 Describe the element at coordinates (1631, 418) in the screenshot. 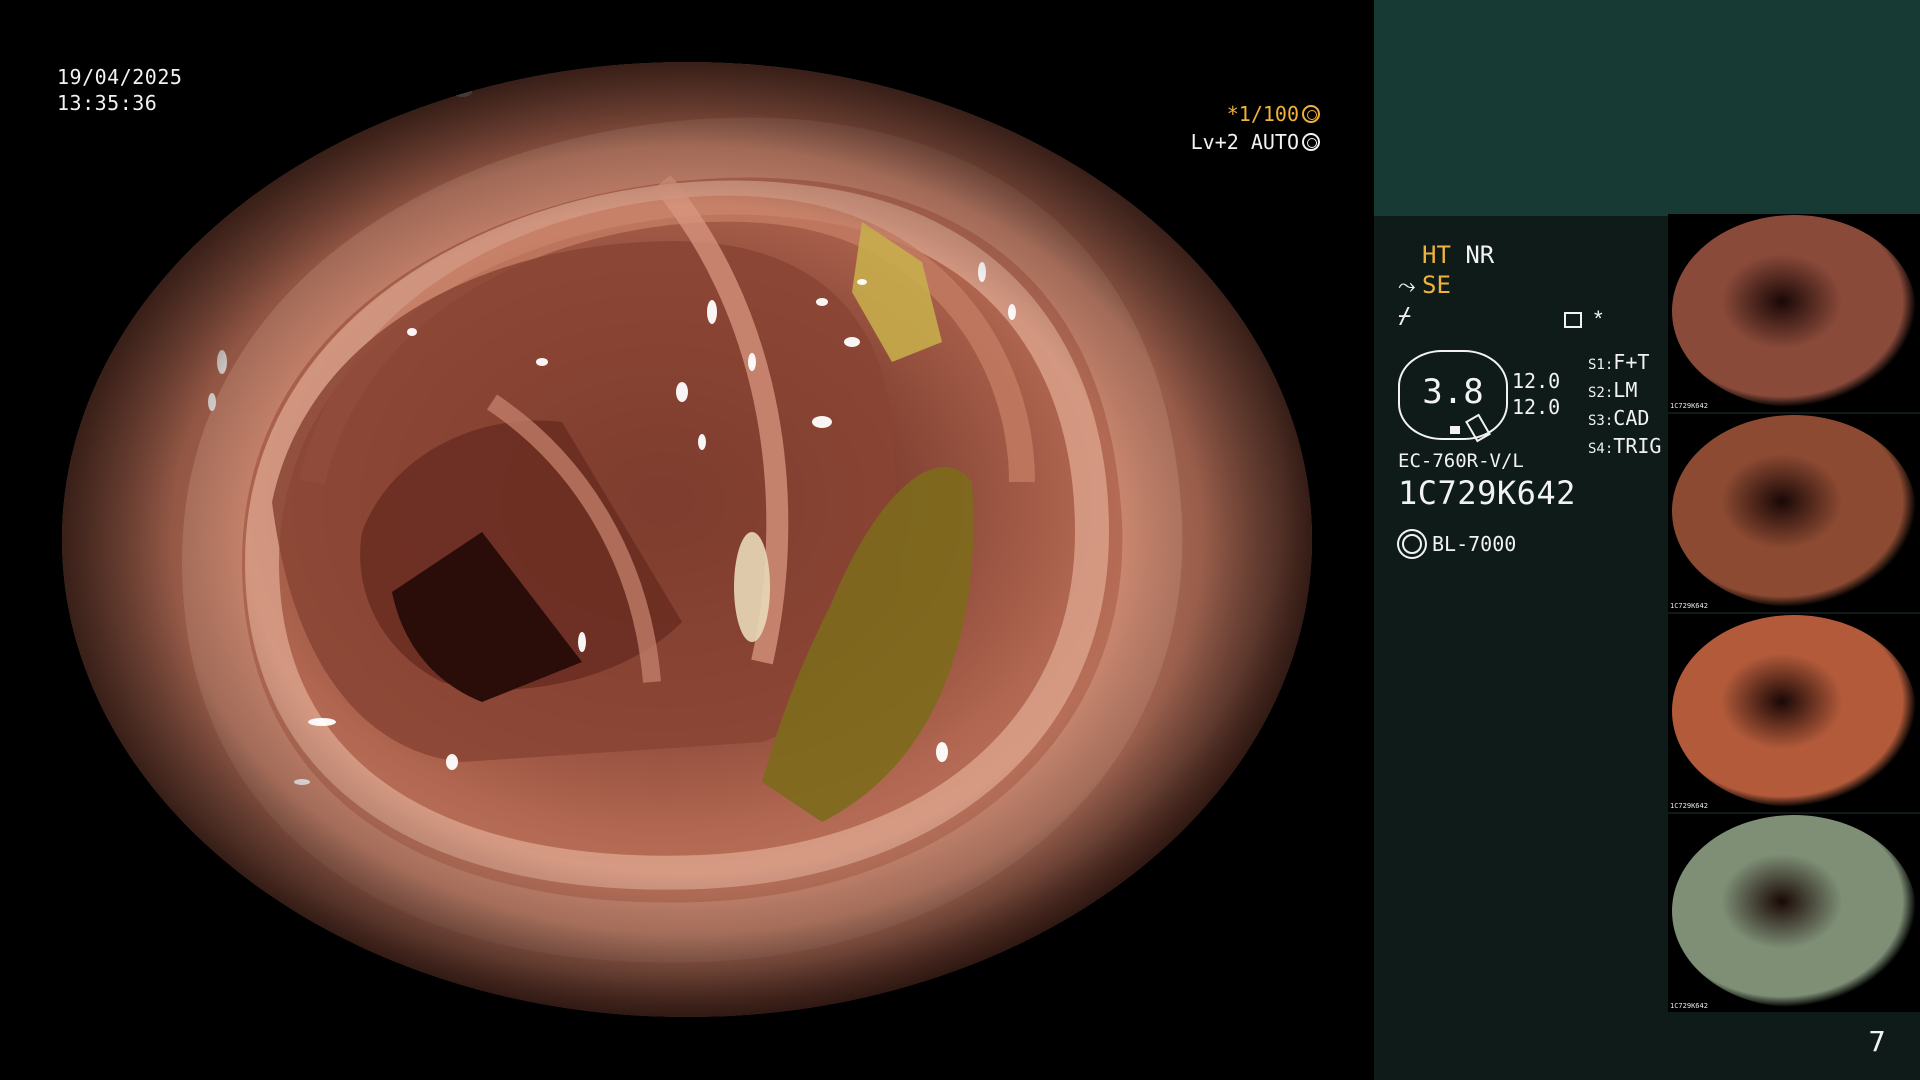

I see `setting-value: CAD` at that location.